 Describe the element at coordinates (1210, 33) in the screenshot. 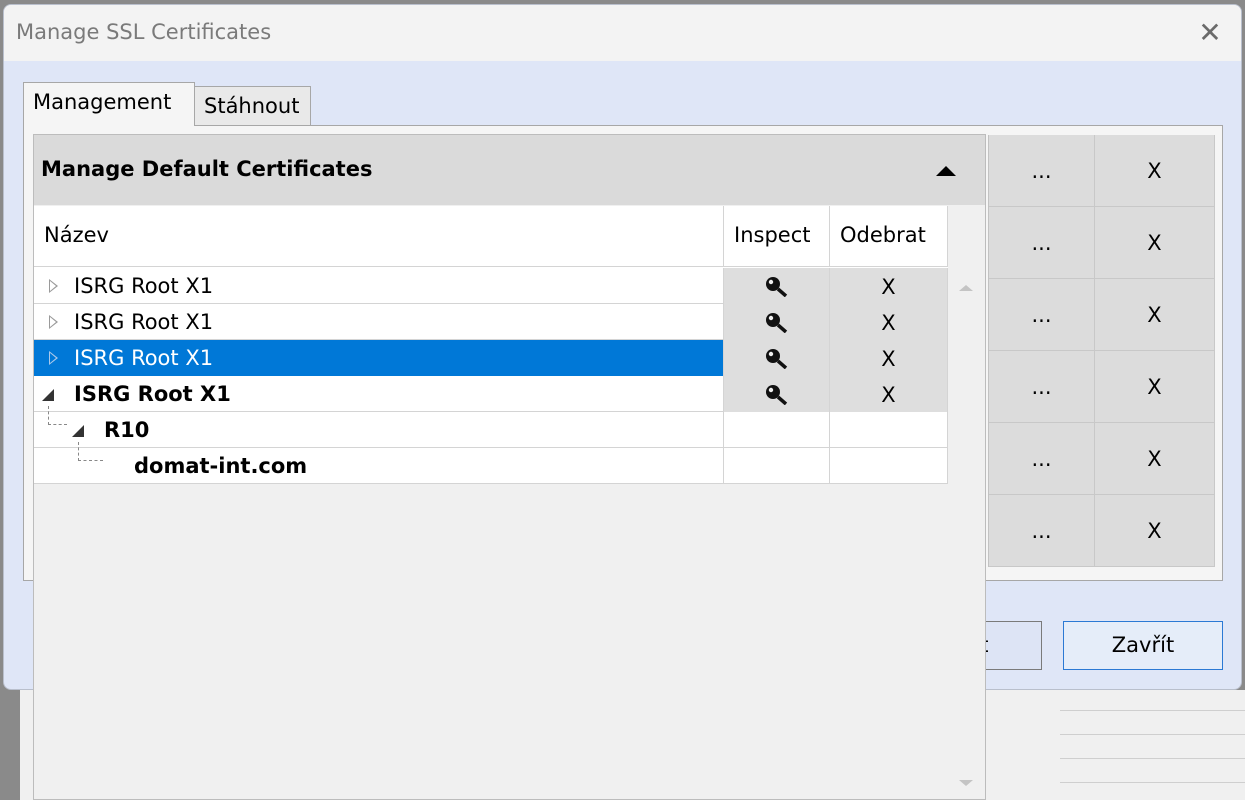

I see `close-window-icon: ✕` at that location.